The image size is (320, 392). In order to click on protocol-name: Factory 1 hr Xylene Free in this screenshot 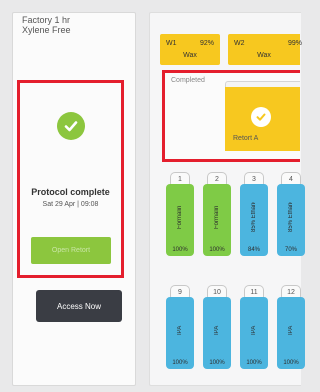, I will do `click(46, 25)`.